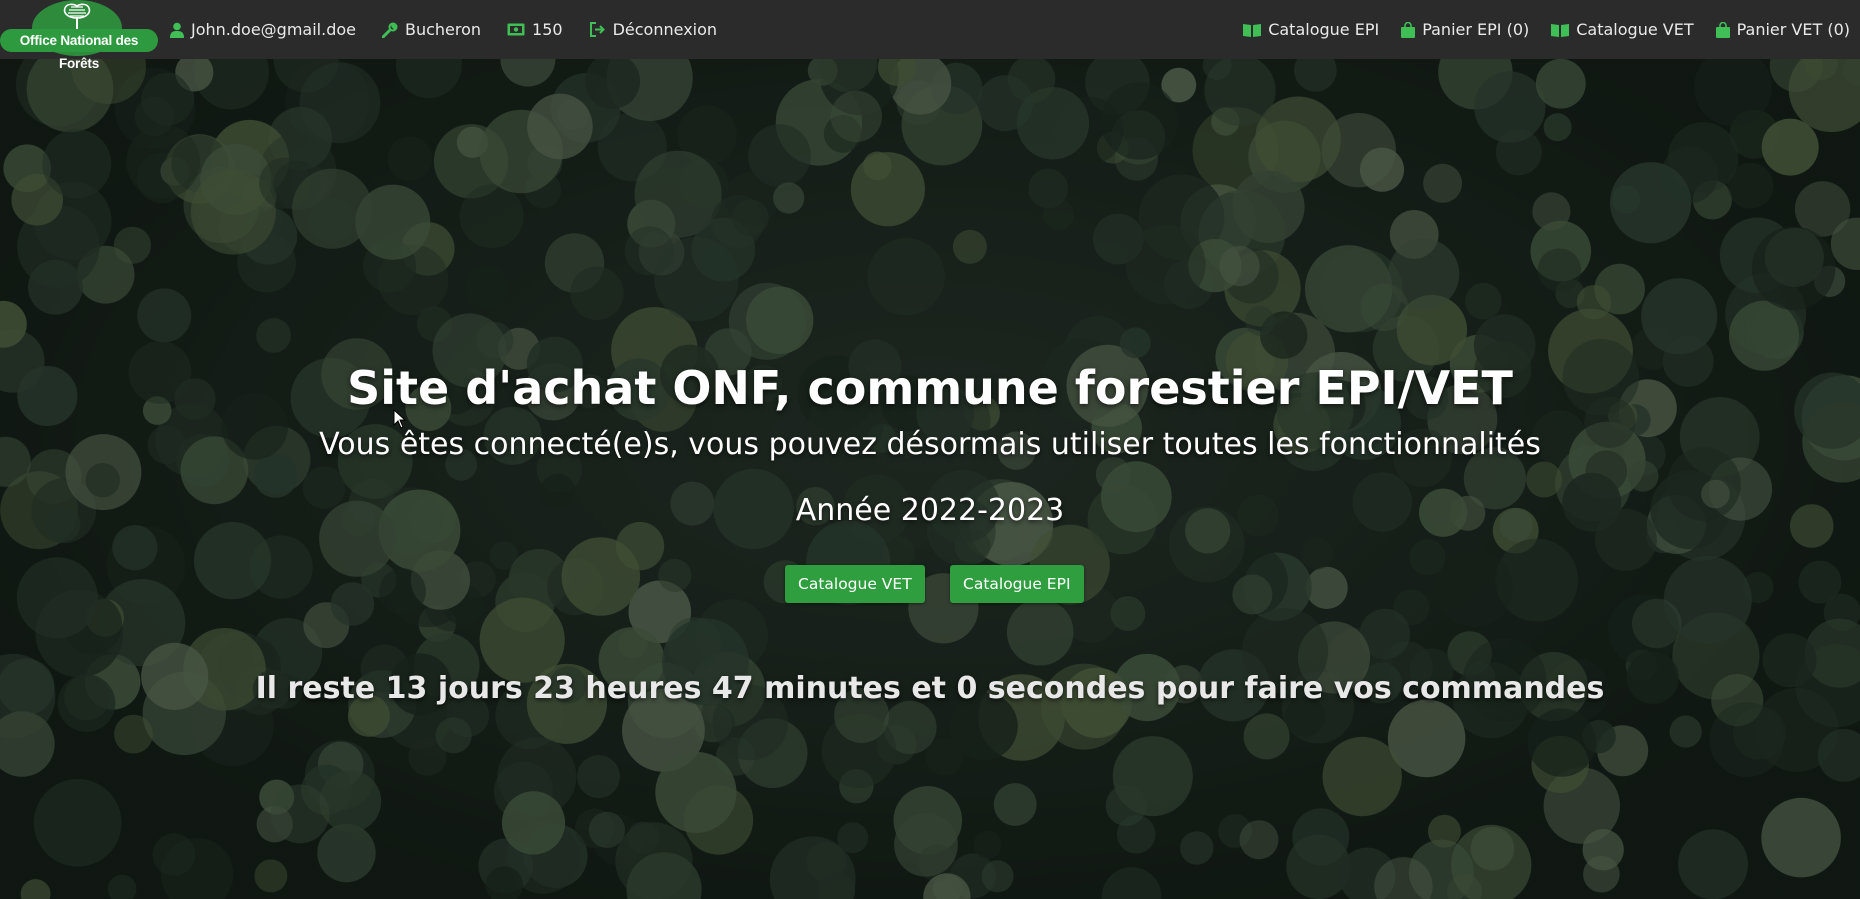 The height and width of the screenshot is (899, 1860). I want to click on nav-profession: Bucheron, so click(431, 29).